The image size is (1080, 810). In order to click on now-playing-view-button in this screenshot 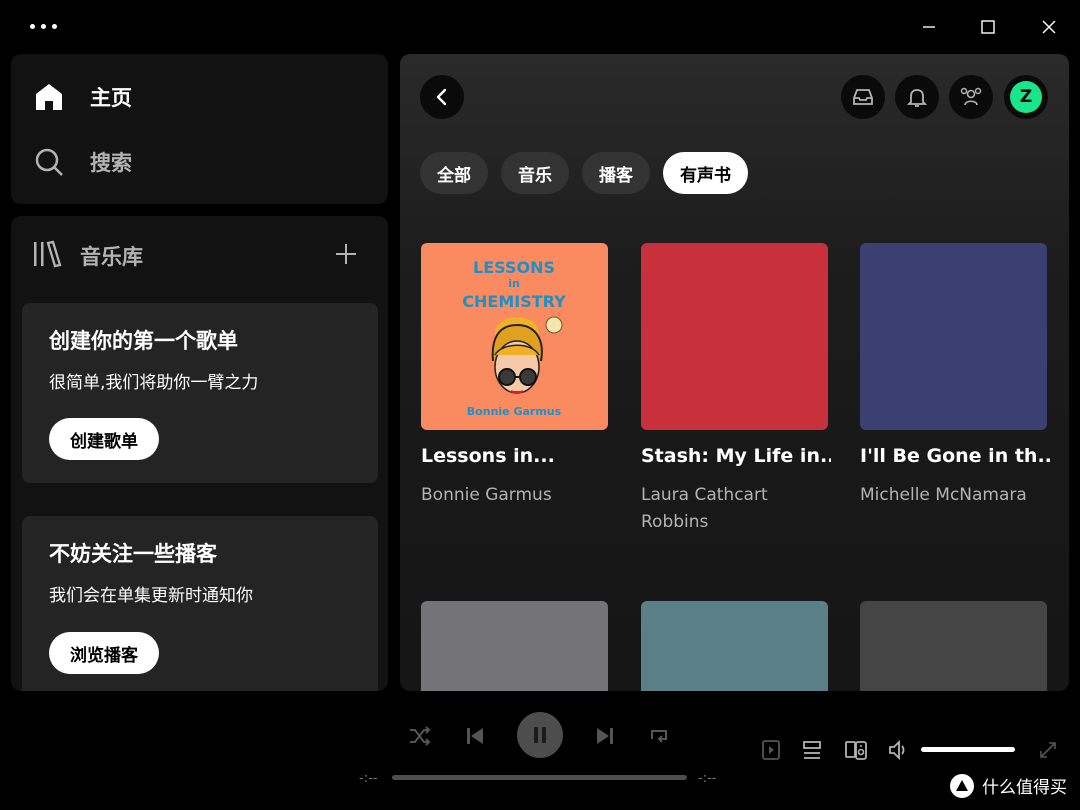, I will do `click(771, 750)`.